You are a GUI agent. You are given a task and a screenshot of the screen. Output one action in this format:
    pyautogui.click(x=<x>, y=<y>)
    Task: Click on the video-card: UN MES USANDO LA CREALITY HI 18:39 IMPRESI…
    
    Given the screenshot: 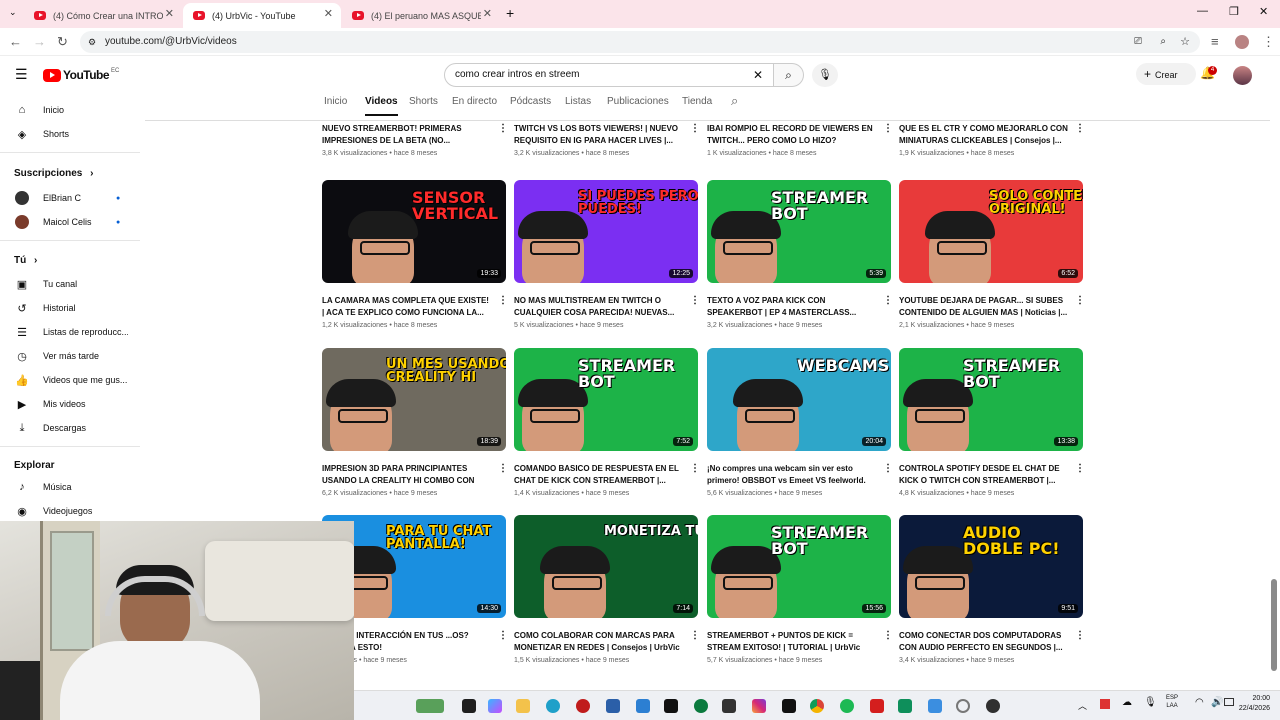 What is the action you would take?
    pyautogui.click(x=415, y=423)
    